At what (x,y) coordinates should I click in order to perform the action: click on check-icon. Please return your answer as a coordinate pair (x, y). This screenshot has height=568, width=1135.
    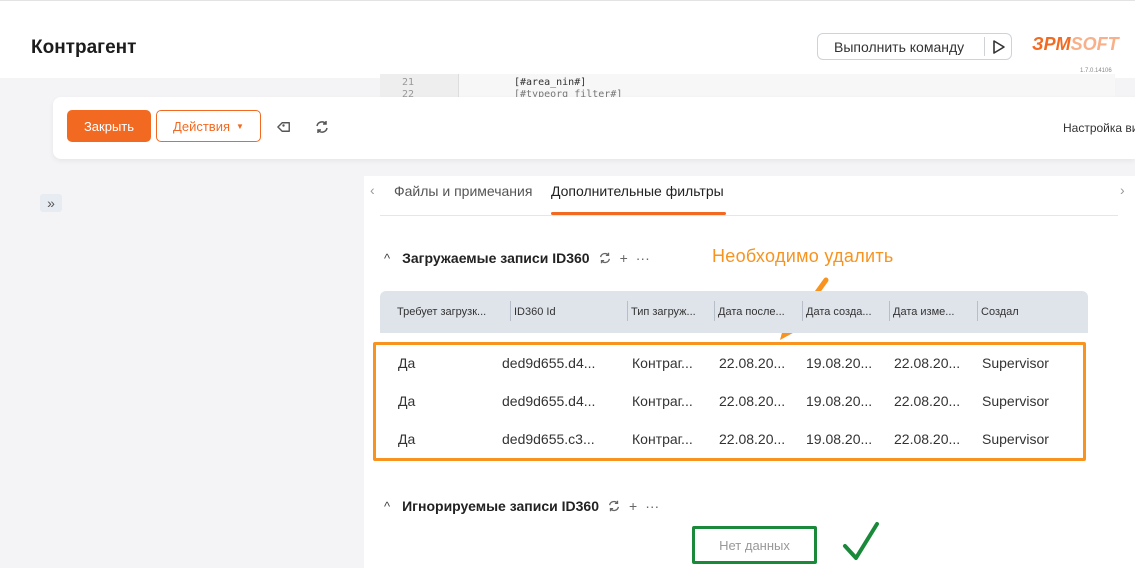
    Looking at the image, I should click on (861, 541).